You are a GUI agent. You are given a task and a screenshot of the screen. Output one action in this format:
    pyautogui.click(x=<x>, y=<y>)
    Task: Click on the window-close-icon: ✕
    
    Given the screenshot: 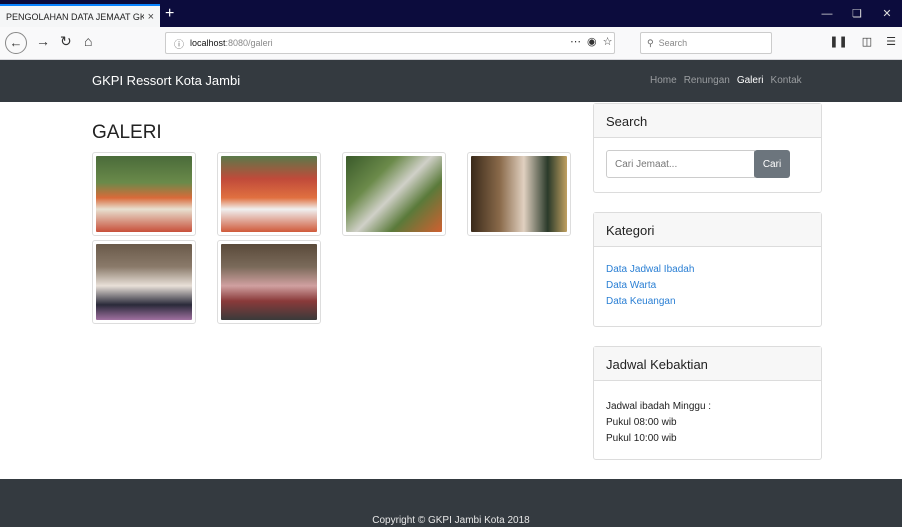 What is the action you would take?
    pyautogui.click(x=887, y=13)
    